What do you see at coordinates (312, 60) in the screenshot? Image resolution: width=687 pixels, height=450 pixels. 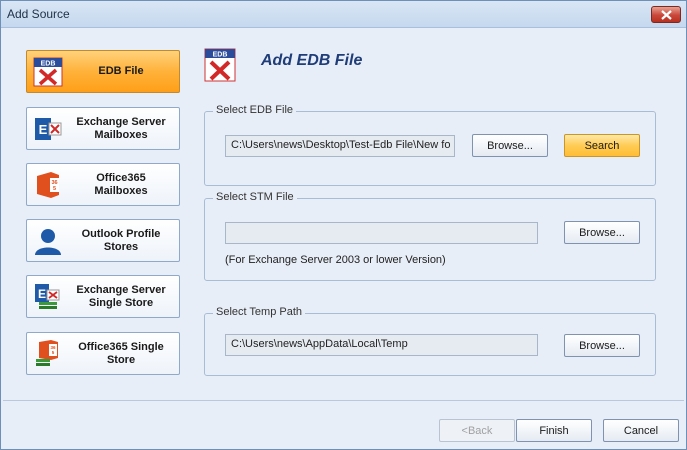 I see `page-title: Add EDB File` at bounding box center [312, 60].